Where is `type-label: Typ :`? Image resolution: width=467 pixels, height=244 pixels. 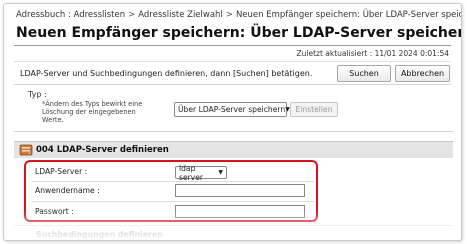 type-label: Typ : is located at coordinates (37, 94).